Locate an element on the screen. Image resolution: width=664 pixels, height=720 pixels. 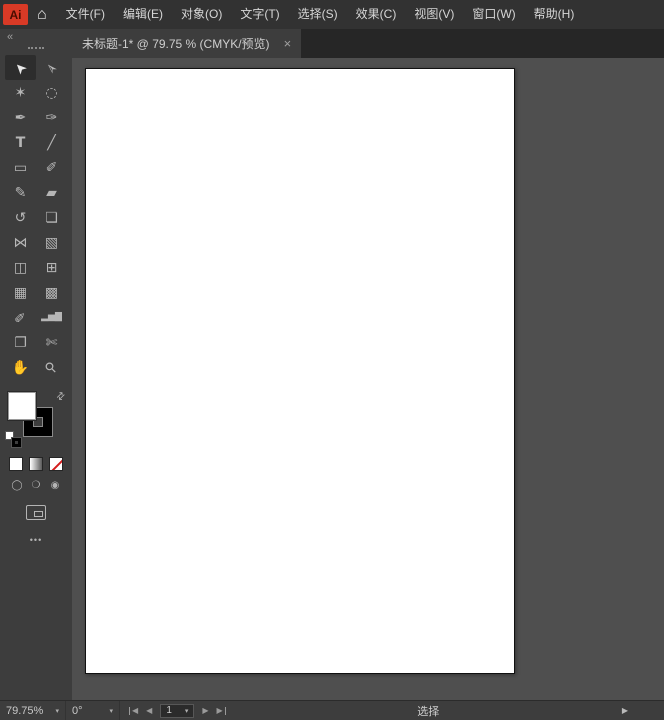
magic-wand-tool: ✶ is located at coordinates (20, 92).